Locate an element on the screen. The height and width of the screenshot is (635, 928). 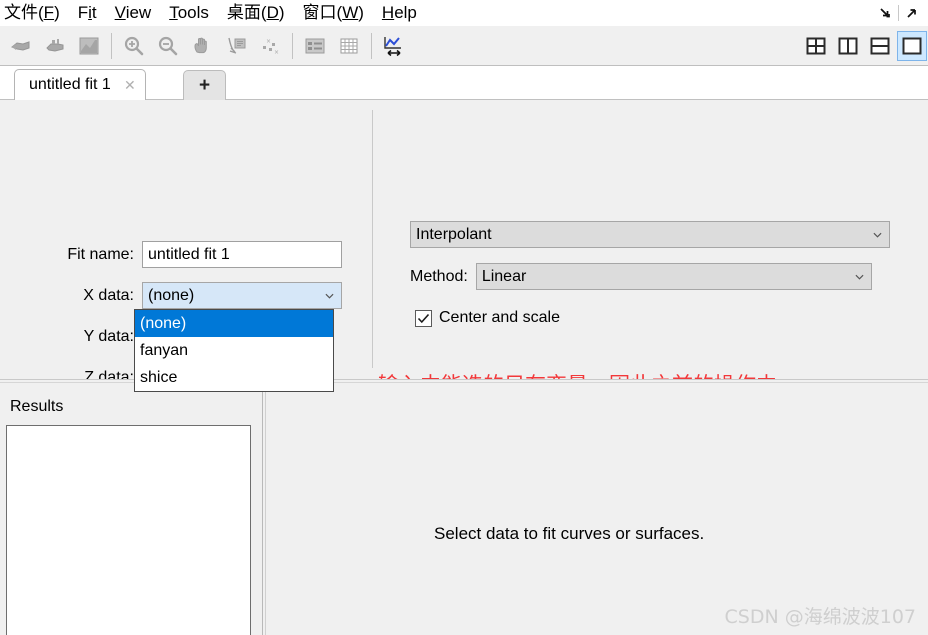
fit-name-label: Fit name: is located at coordinates (100, 254).